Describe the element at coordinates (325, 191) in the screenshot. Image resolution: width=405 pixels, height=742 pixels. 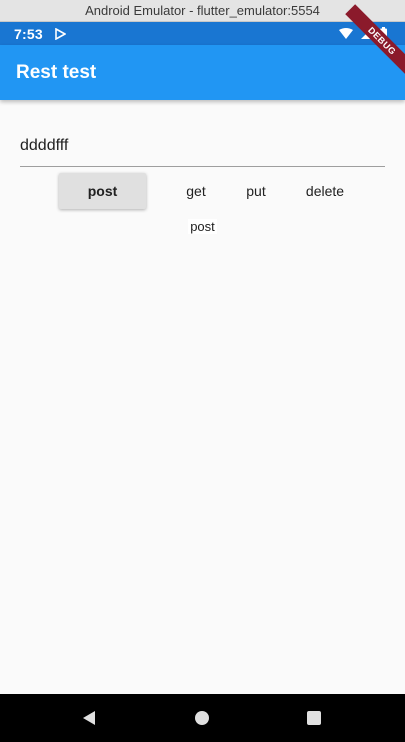
I see `delete-button: delete` at that location.